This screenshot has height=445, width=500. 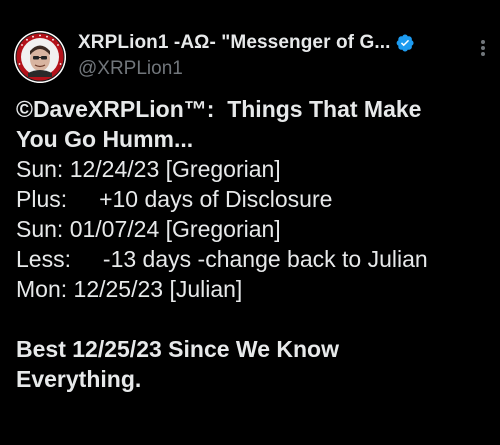 What do you see at coordinates (268, 70) in the screenshot?
I see `handle: @XRPLion1` at bounding box center [268, 70].